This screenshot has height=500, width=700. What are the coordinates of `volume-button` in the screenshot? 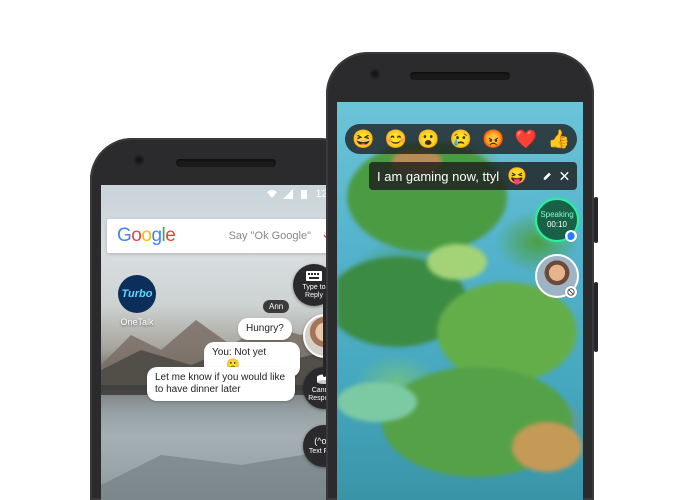 It's located at (596, 317).